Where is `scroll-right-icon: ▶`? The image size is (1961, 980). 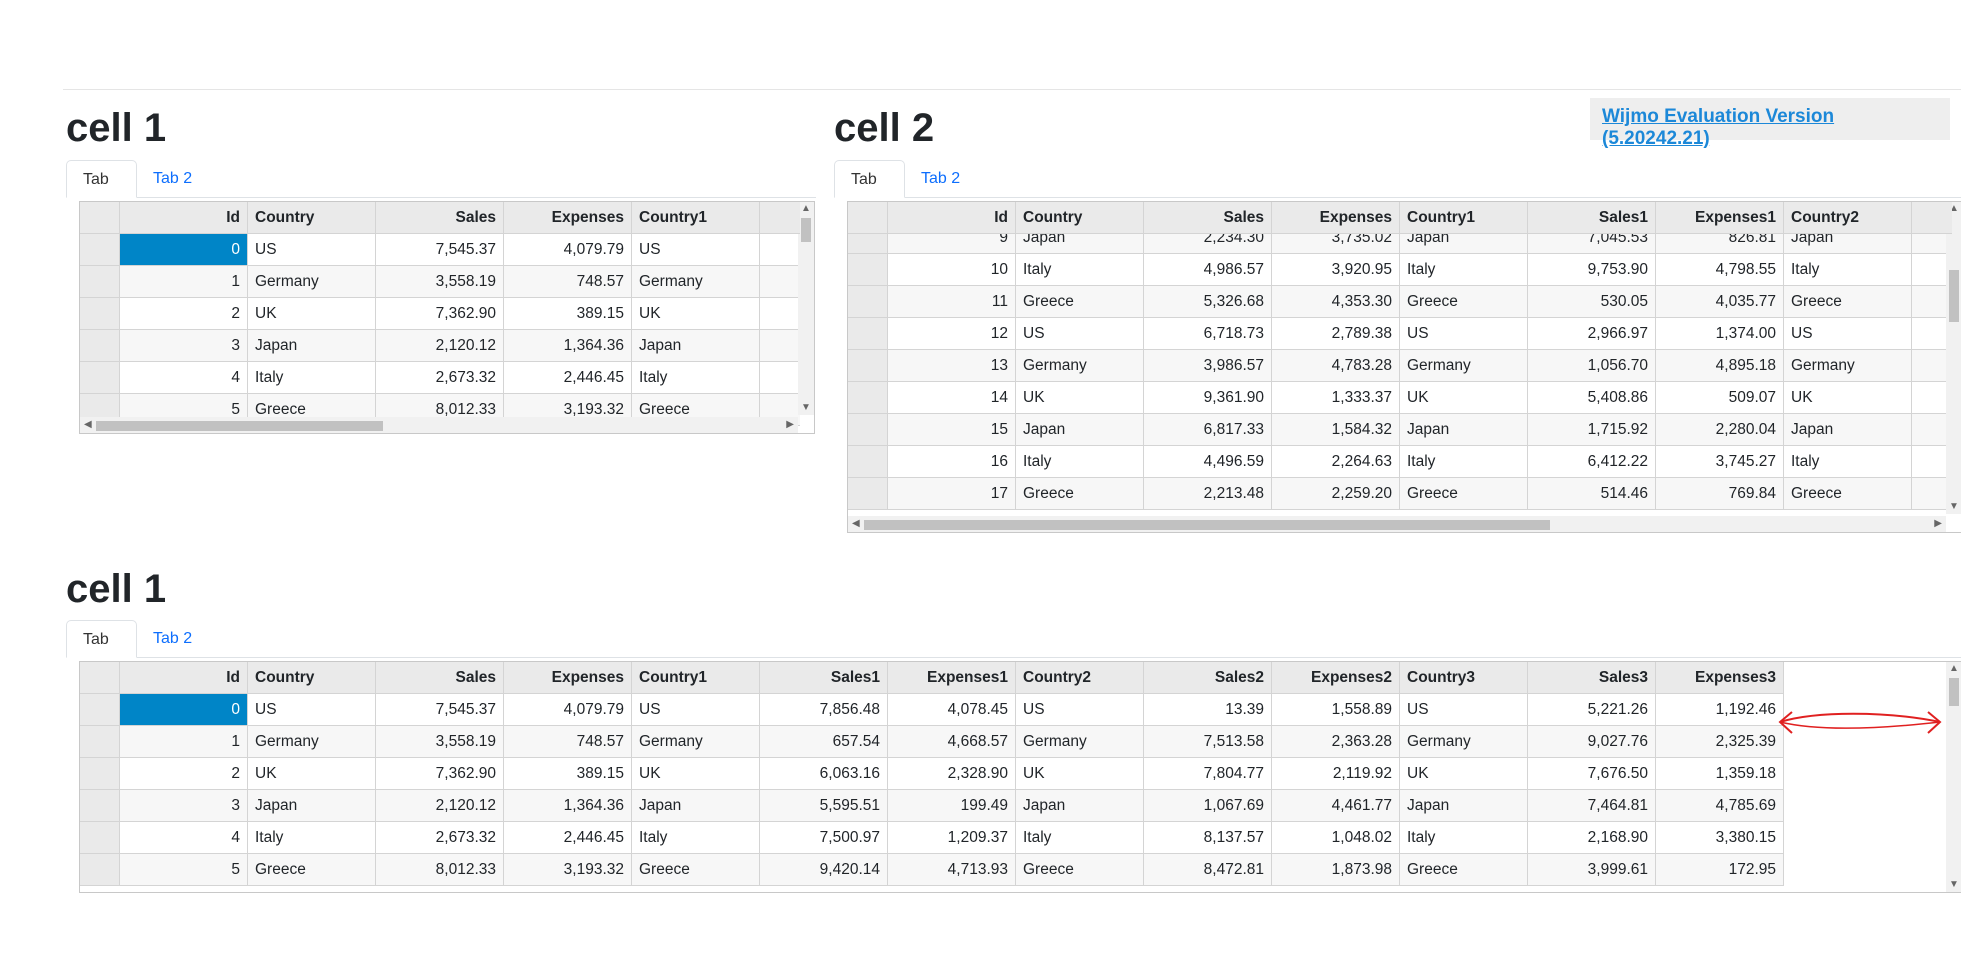 scroll-right-icon: ▶ is located at coordinates (790, 425).